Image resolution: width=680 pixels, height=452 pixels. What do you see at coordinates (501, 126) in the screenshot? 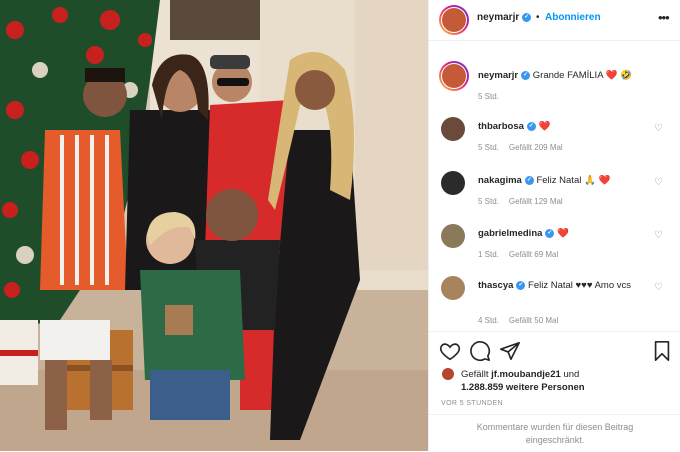
I see `comment-username: thbarbosa` at bounding box center [501, 126].